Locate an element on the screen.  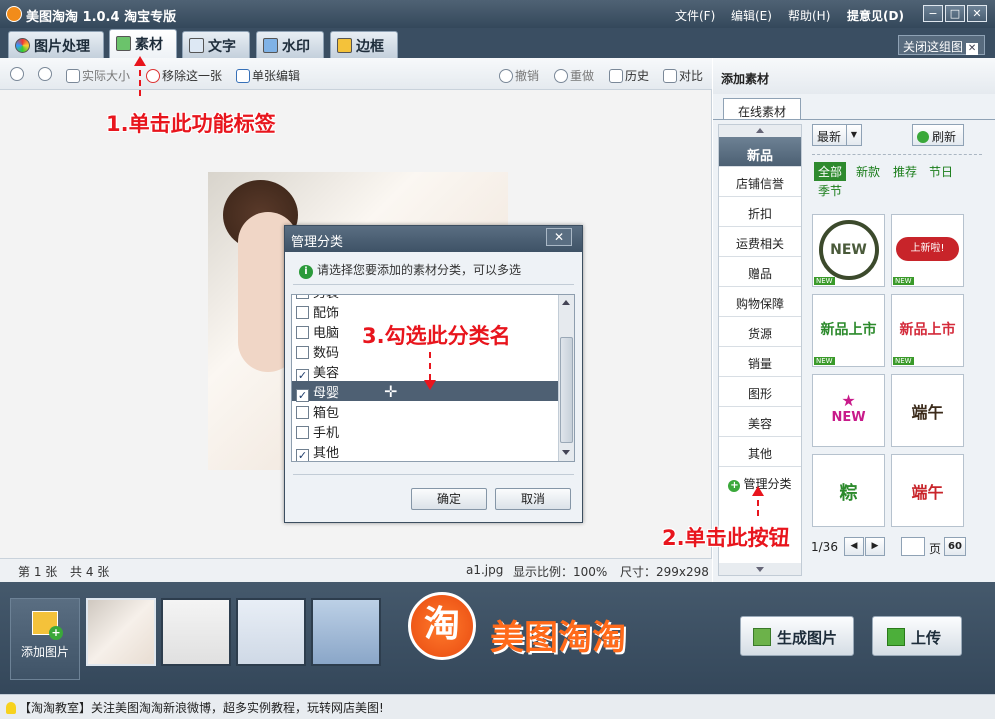
refresh-label: 刷新 is located at coordinates (944, 137).